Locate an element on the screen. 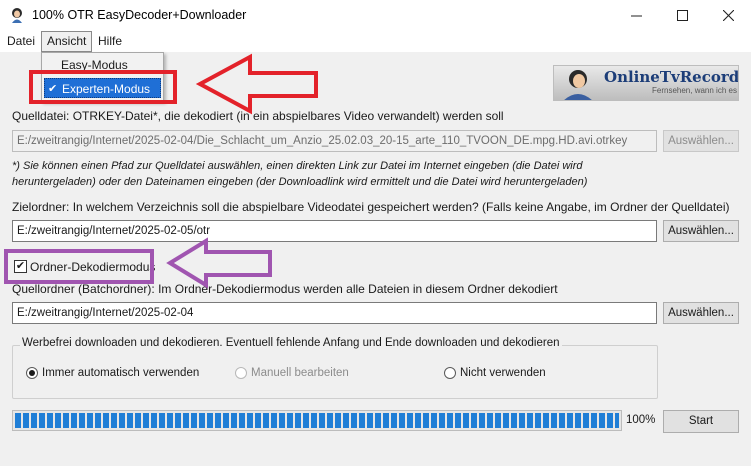  progress-percent: 100% is located at coordinates (641, 420).